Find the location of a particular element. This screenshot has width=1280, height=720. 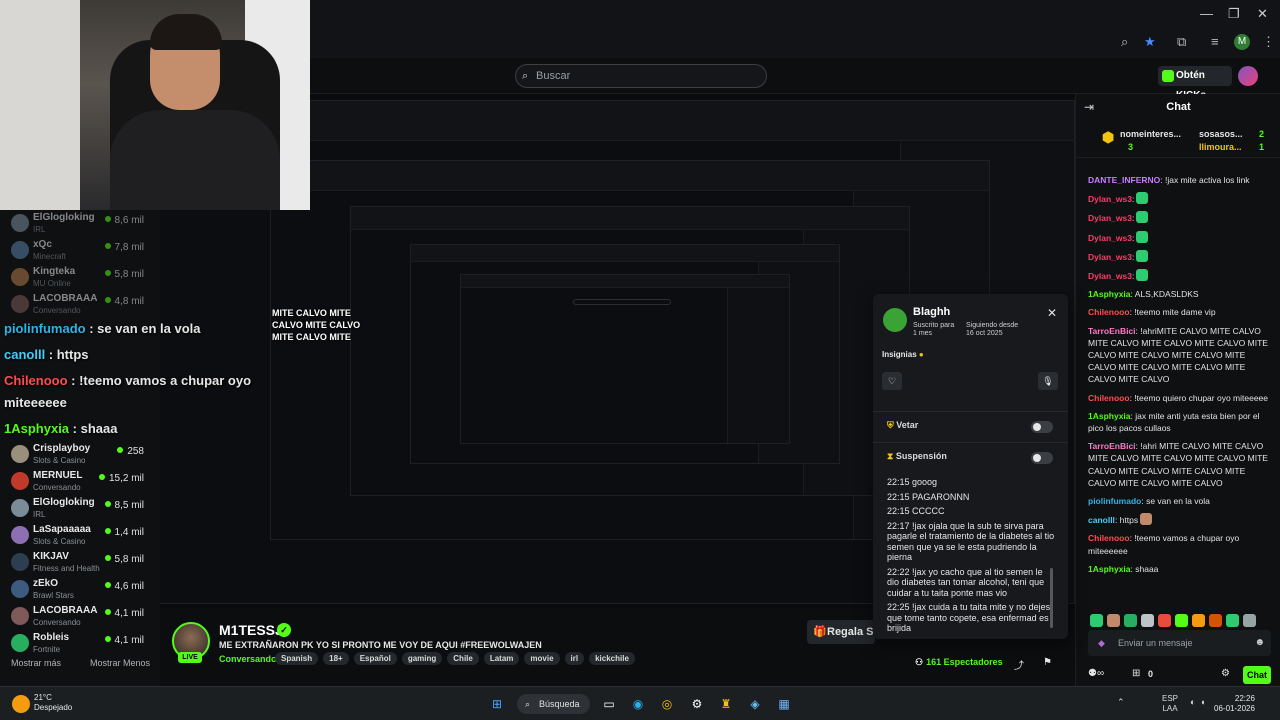

show-less-link: Mostrar Menos is located at coordinates (120, 663).